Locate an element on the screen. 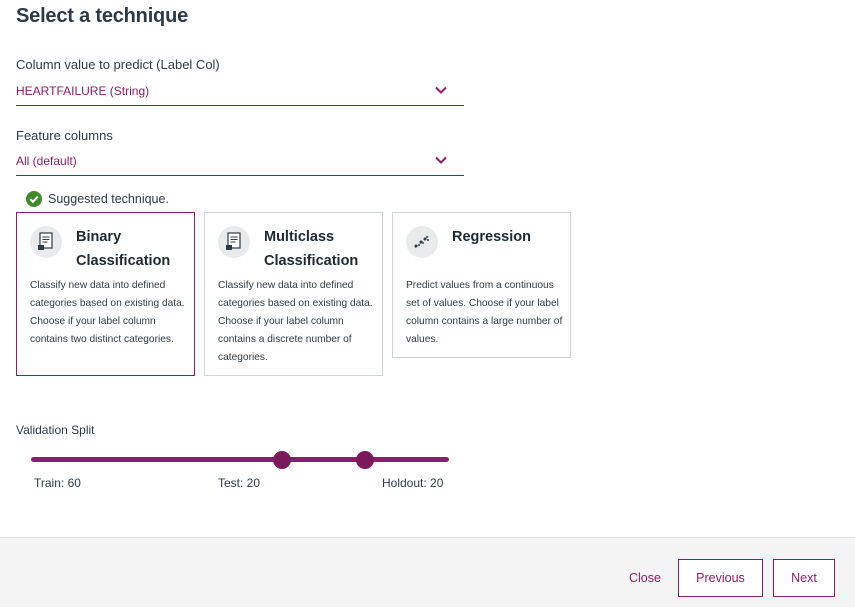  feature-columns-select: All (default) is located at coordinates (240, 163).